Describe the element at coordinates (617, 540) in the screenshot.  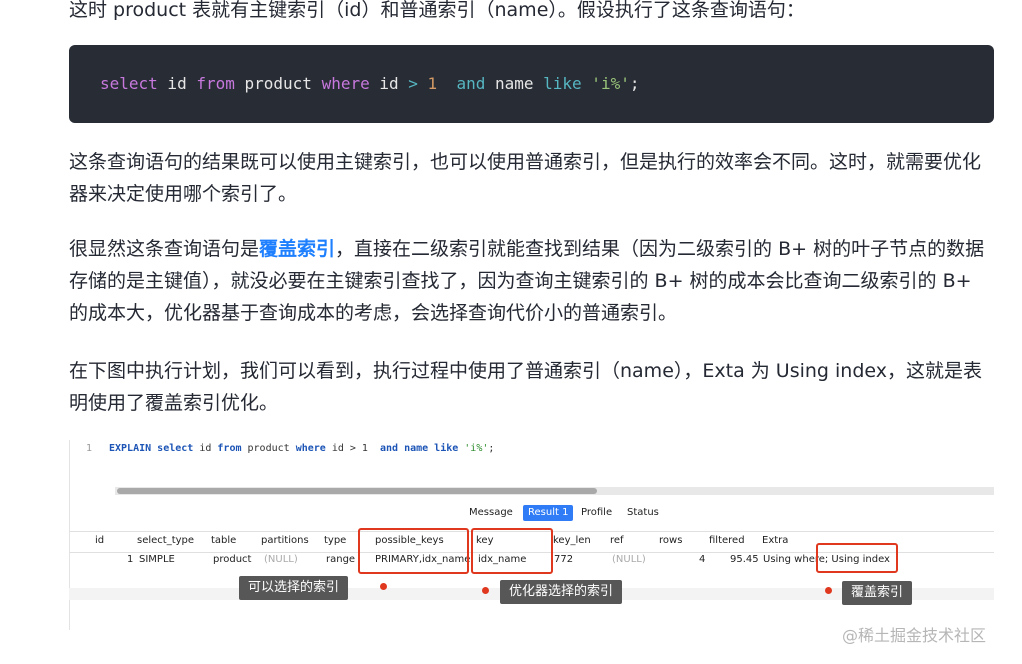
I see `col-ref: ref` at that location.